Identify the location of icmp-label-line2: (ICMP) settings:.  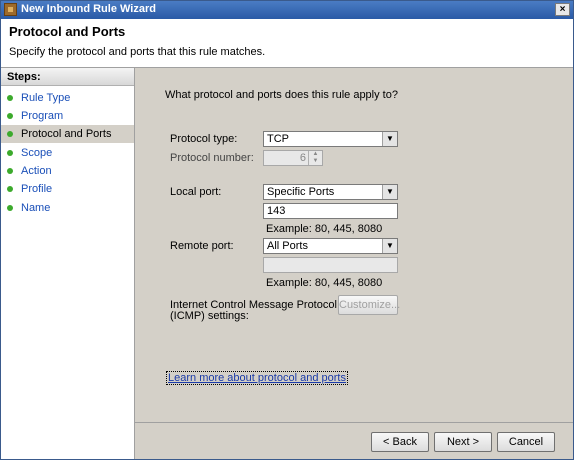
(209, 316).